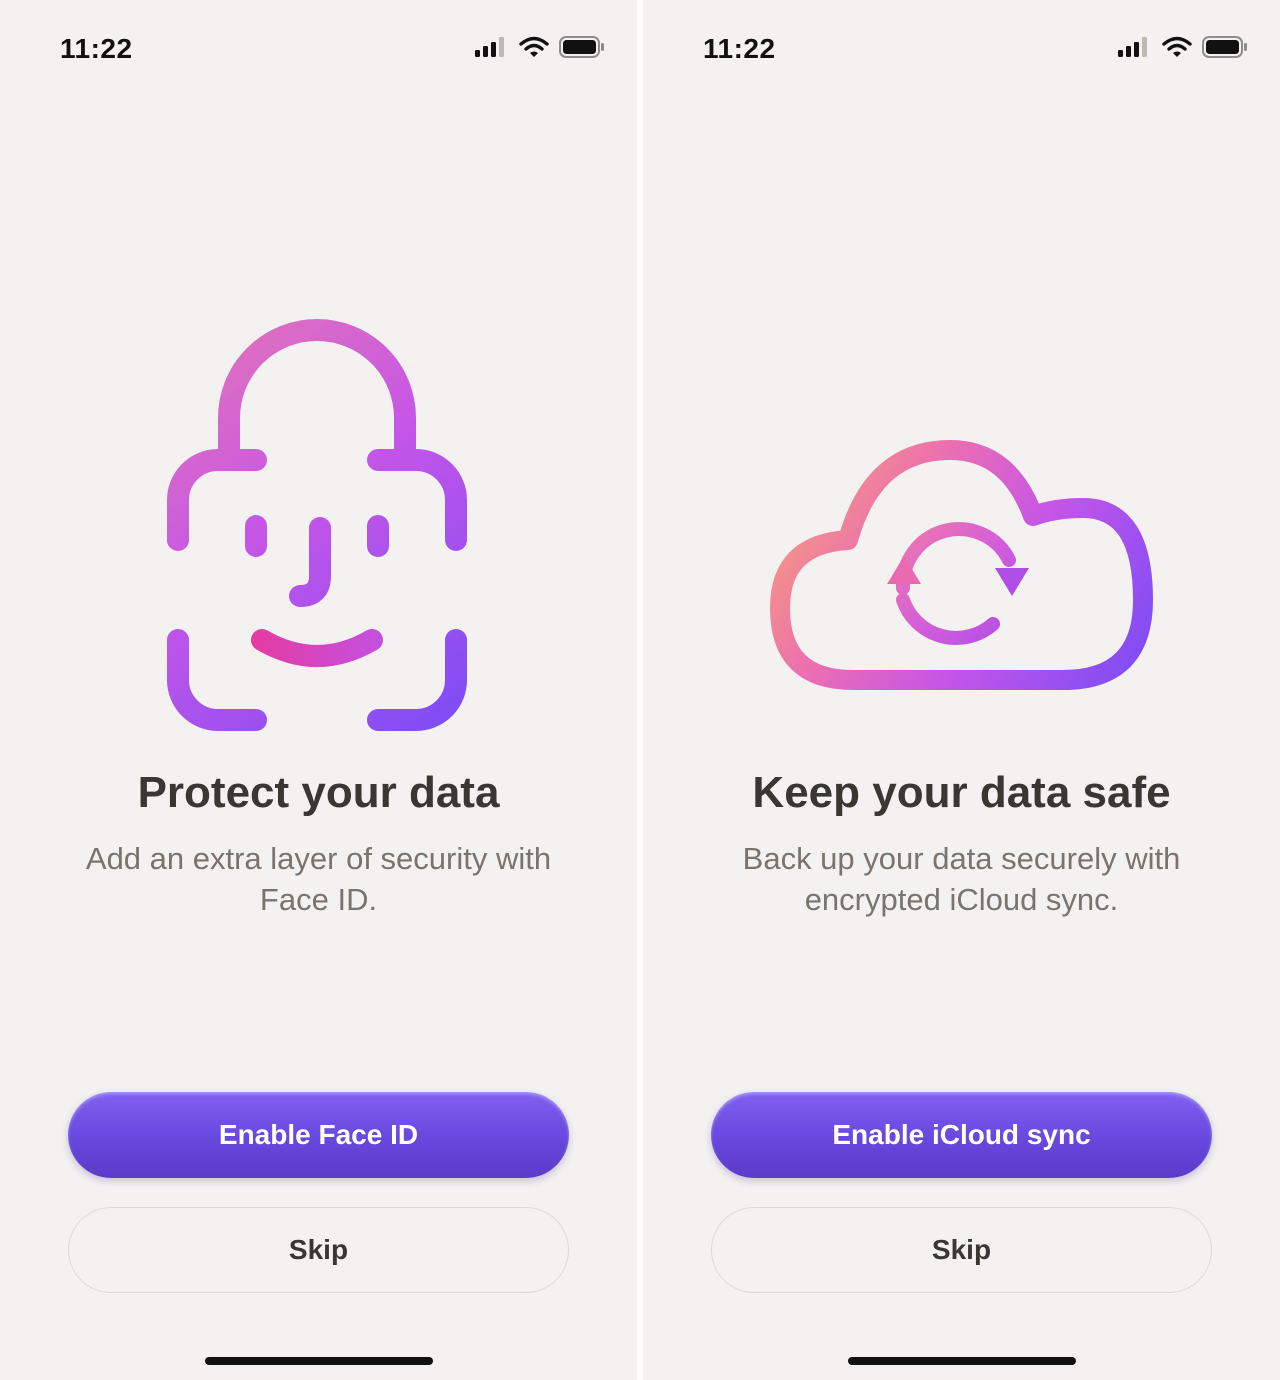 The height and width of the screenshot is (1380, 1280). Describe the element at coordinates (318, 1135) in the screenshot. I see `enable-face-id-button: Enable Face ID` at that location.